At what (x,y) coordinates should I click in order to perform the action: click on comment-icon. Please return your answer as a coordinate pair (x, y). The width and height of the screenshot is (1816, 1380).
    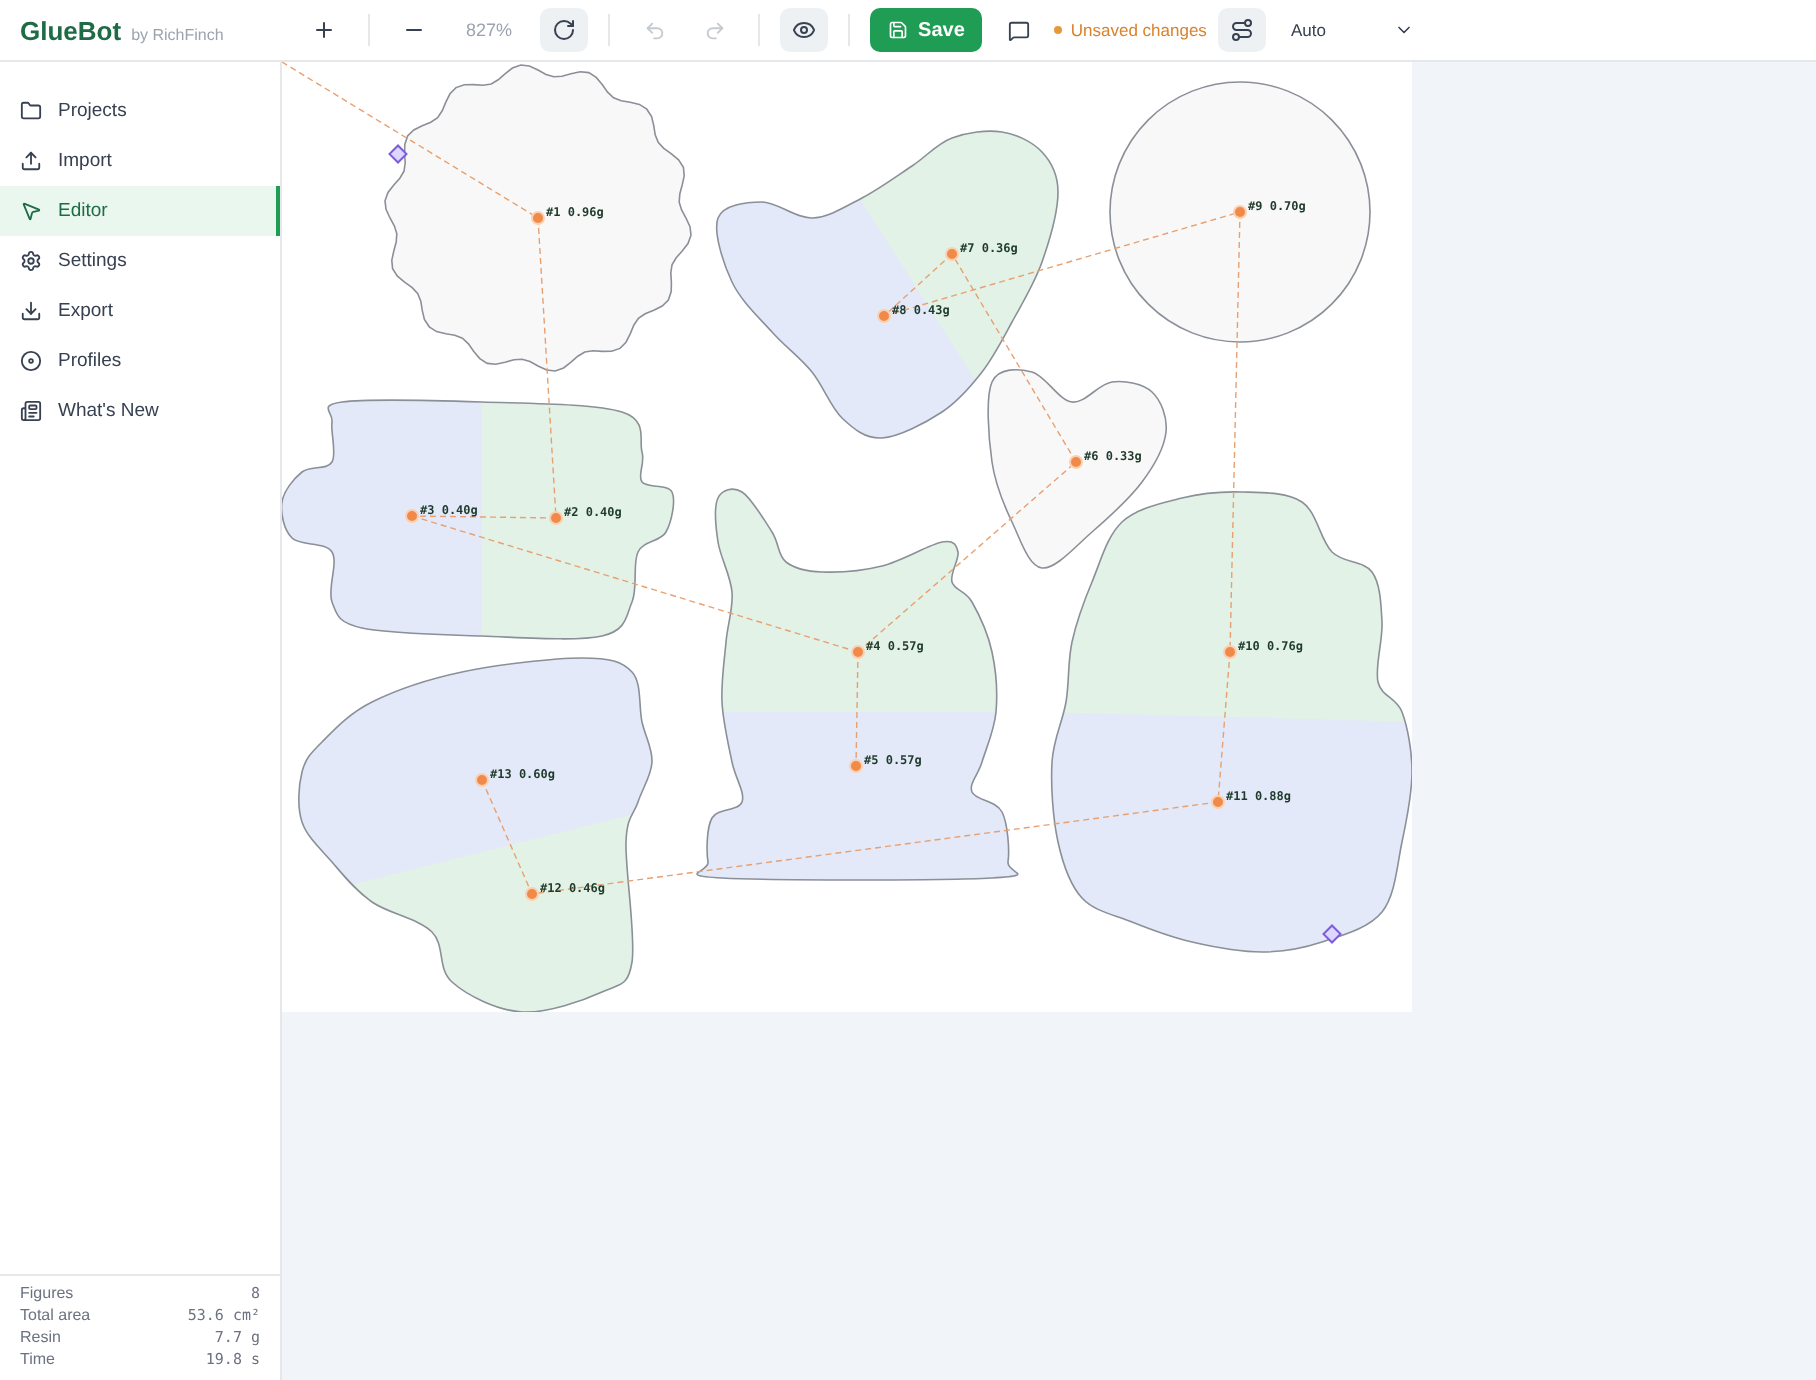
    Looking at the image, I should click on (1018, 30).